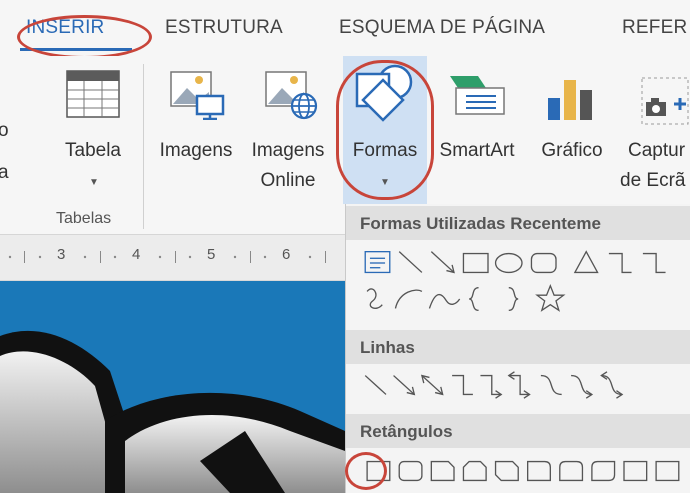 This screenshot has height=493, width=690. Describe the element at coordinates (653, 180) in the screenshot. I see `captura-label-2: de Ecrã` at that location.